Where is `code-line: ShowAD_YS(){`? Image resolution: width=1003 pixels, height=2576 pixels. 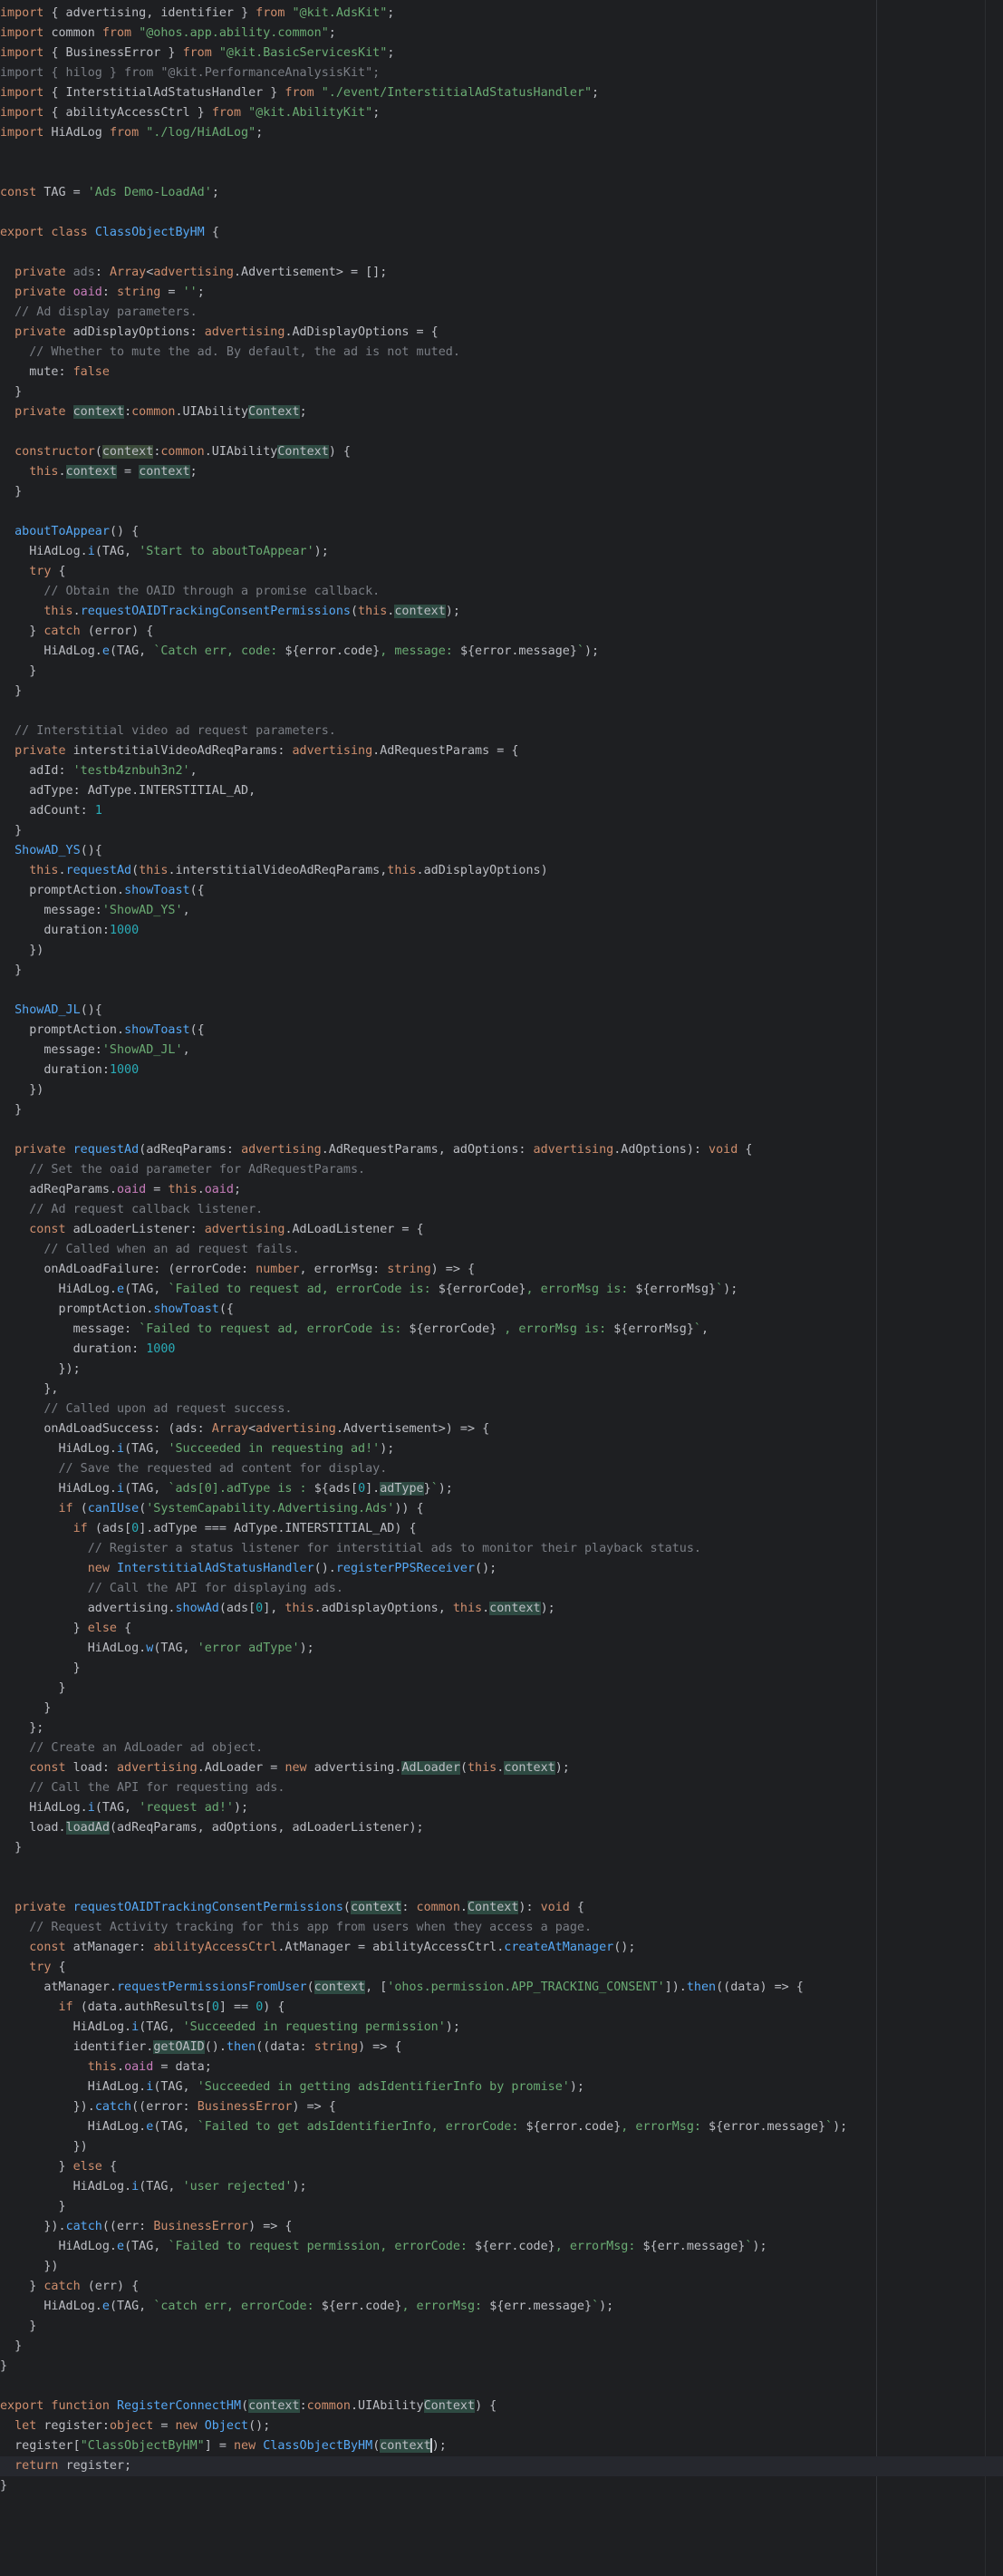 code-line: ShowAD_YS(){ is located at coordinates (501, 851).